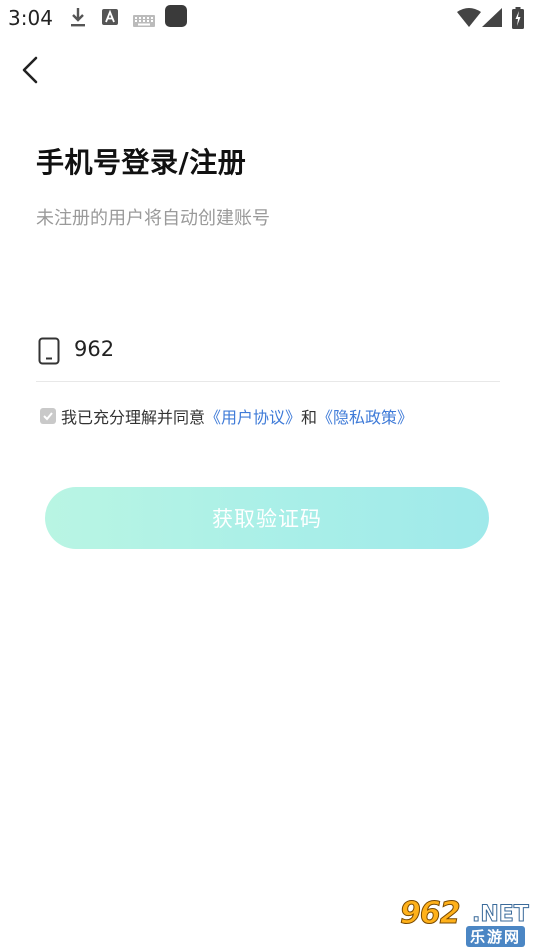  What do you see at coordinates (133, 417) in the screenshot?
I see `agreement-text: 我已充分理解并同意` at bounding box center [133, 417].